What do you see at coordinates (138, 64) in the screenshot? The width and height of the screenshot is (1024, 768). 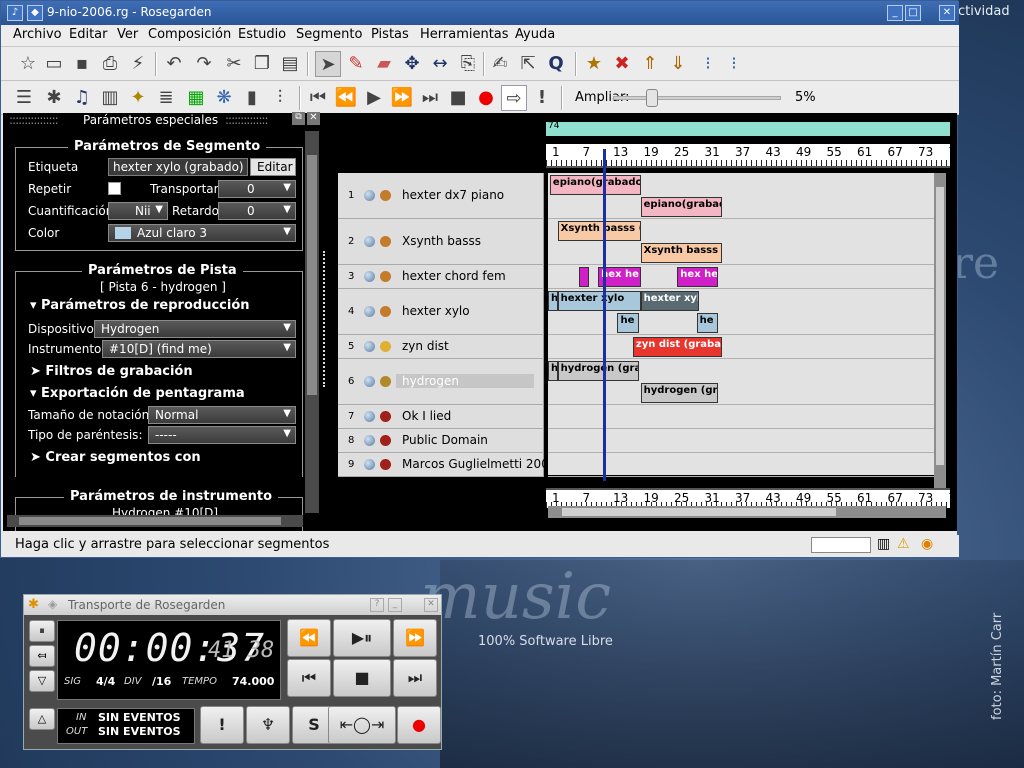 I see `revert-icon: ⚡` at bounding box center [138, 64].